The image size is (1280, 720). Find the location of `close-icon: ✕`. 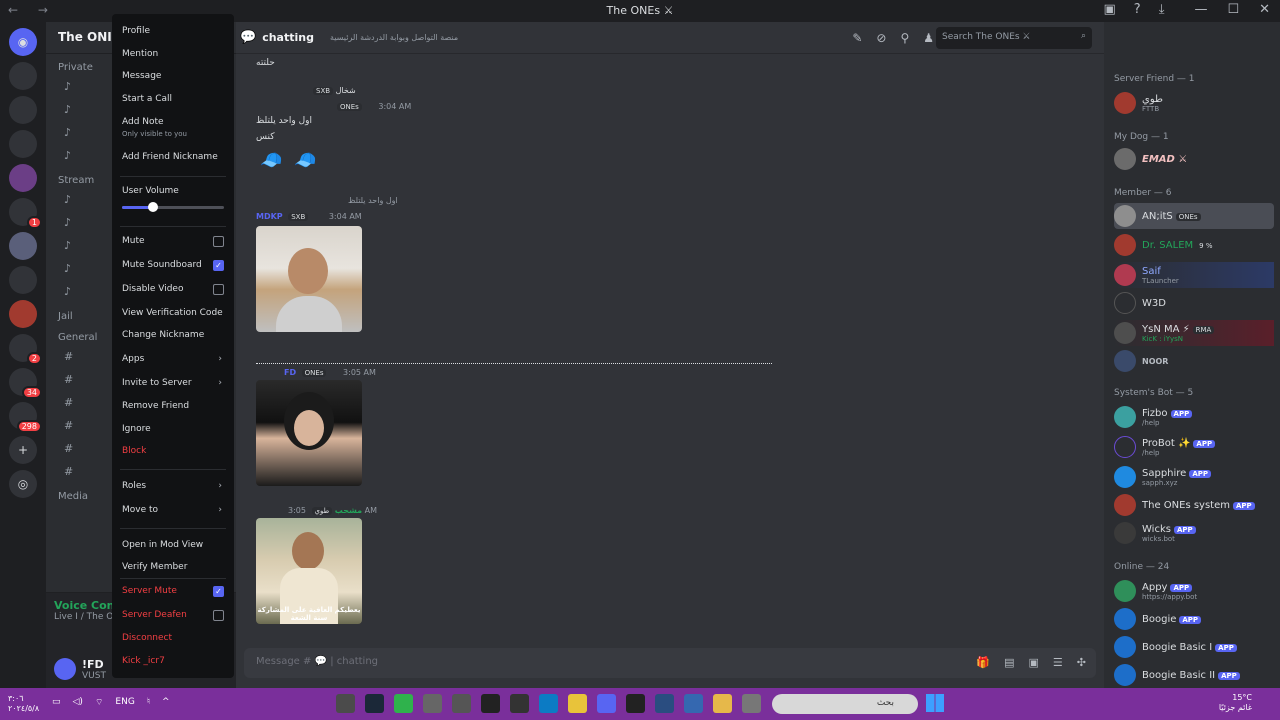

close-icon: ✕ is located at coordinates (1264, 9).